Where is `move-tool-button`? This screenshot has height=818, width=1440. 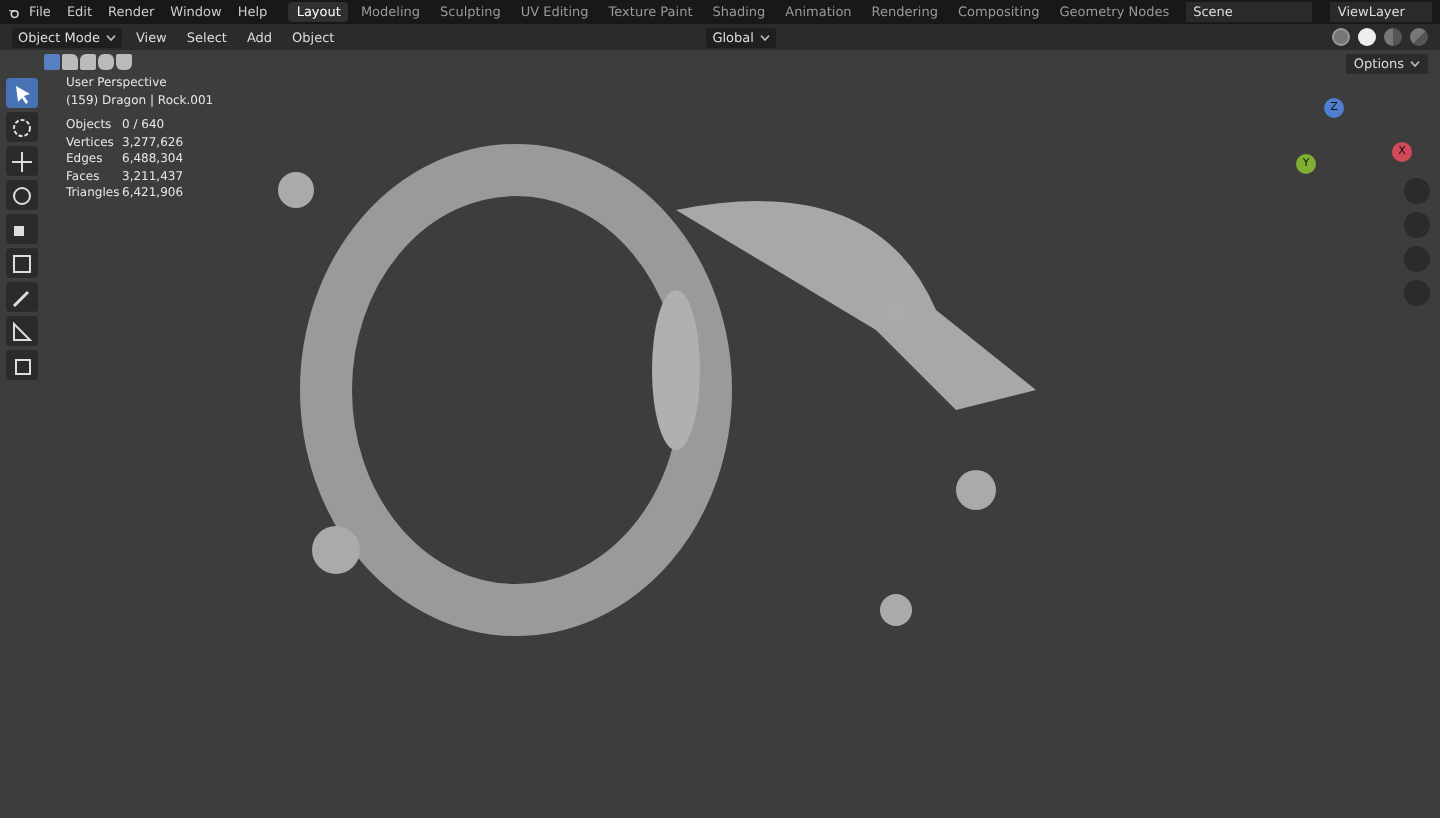
move-tool-button is located at coordinates (22, 161).